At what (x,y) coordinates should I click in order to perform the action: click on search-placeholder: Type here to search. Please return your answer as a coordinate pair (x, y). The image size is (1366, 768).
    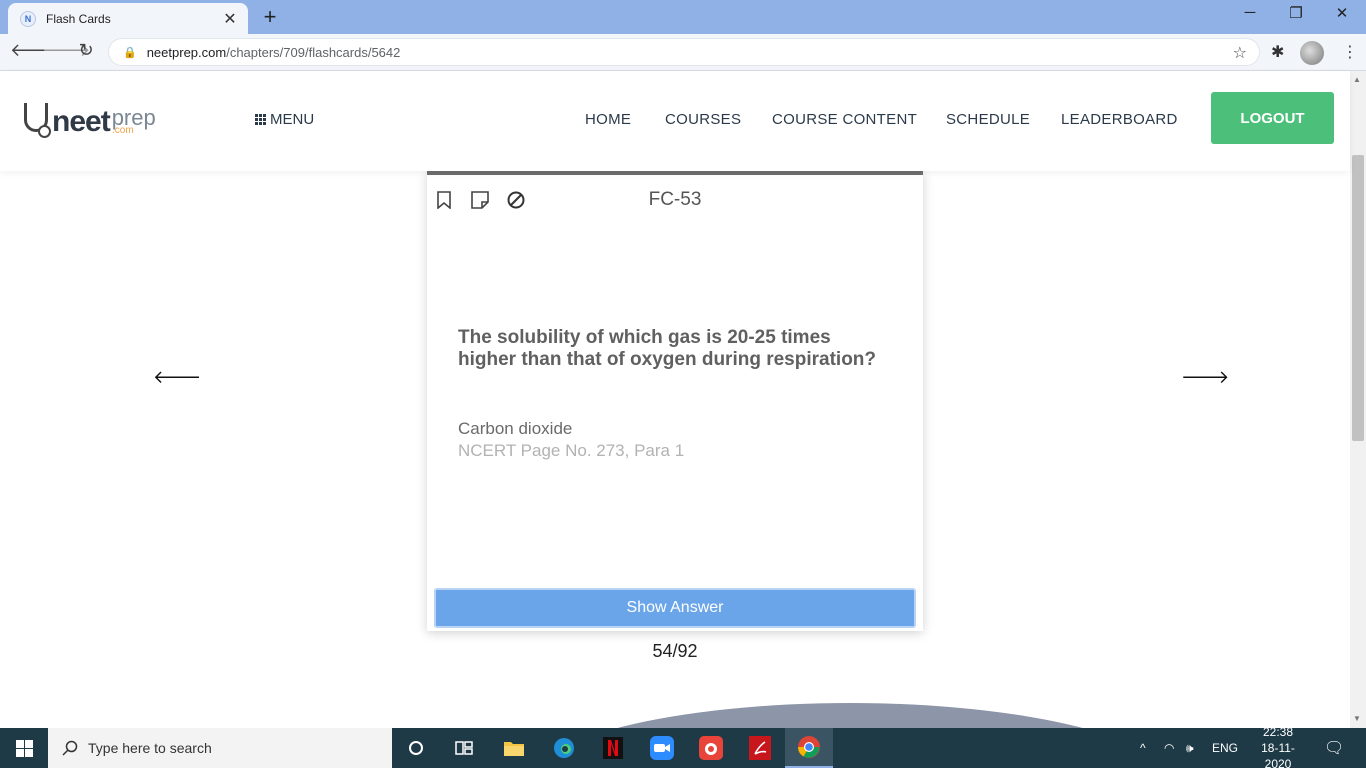
    Looking at the image, I should click on (150, 748).